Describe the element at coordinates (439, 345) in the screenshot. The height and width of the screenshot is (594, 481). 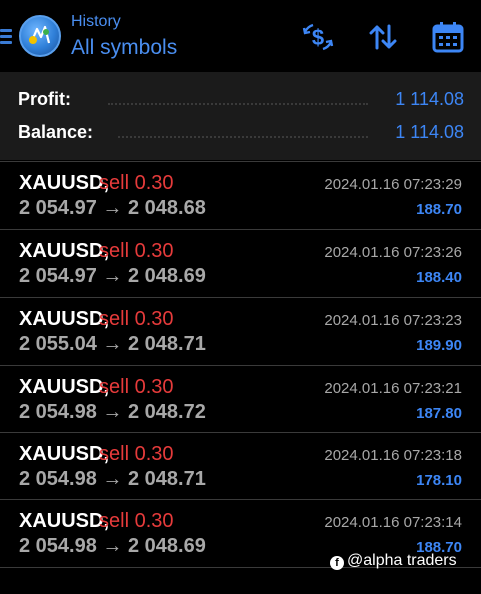
I see `trade-profit: 189.90` at that location.